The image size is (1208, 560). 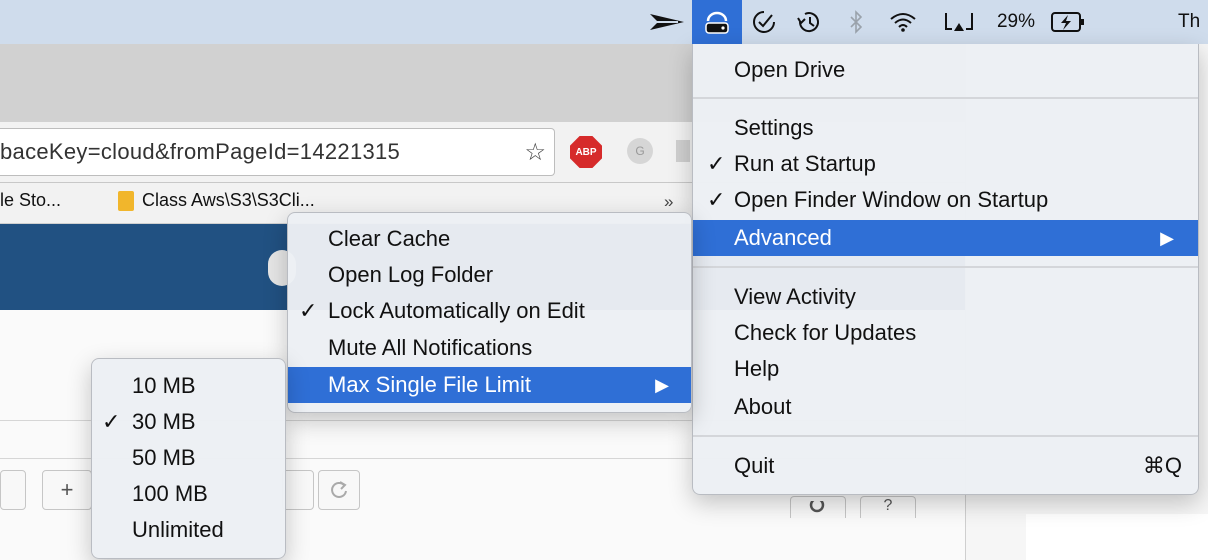 I want to click on menu-item-label: Open Finder Window on Startup, so click(x=891, y=199).